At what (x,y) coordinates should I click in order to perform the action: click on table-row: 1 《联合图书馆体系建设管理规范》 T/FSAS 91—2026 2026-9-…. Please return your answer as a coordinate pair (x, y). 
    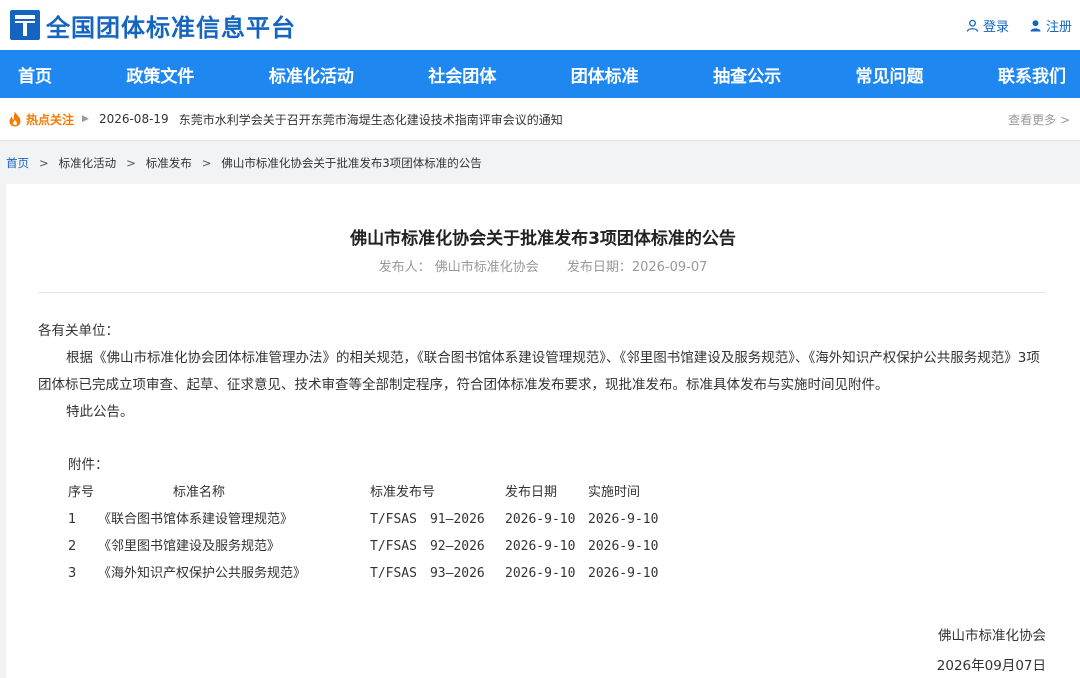
    Looking at the image, I should click on (368, 519).